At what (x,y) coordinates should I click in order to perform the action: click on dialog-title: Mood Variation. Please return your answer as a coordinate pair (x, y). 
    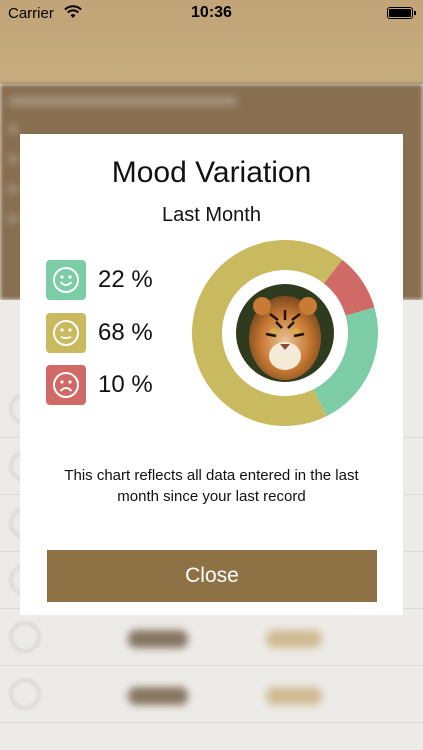
    Looking at the image, I should click on (211, 172).